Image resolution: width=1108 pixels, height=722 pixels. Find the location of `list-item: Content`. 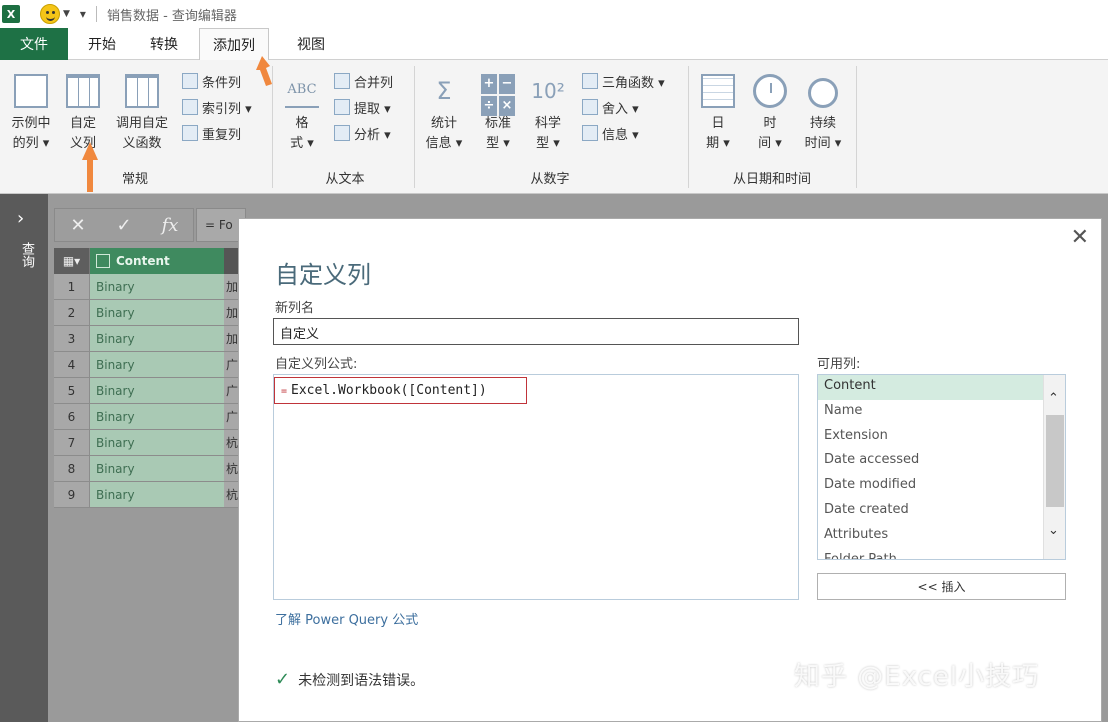

list-item: Content is located at coordinates (941, 387).